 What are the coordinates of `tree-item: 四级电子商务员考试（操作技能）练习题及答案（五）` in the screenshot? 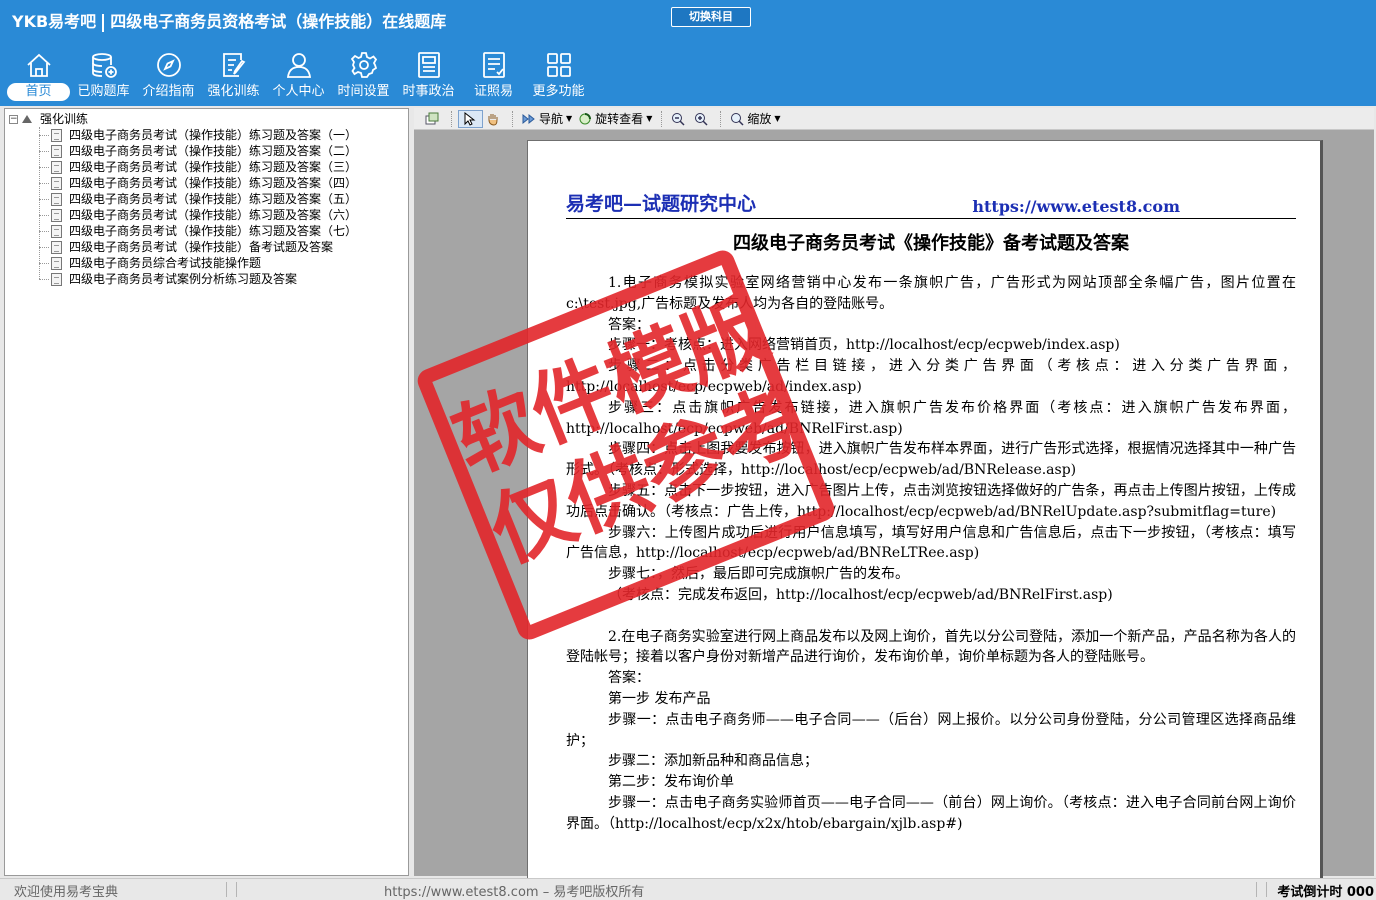 It's located at (221, 199).